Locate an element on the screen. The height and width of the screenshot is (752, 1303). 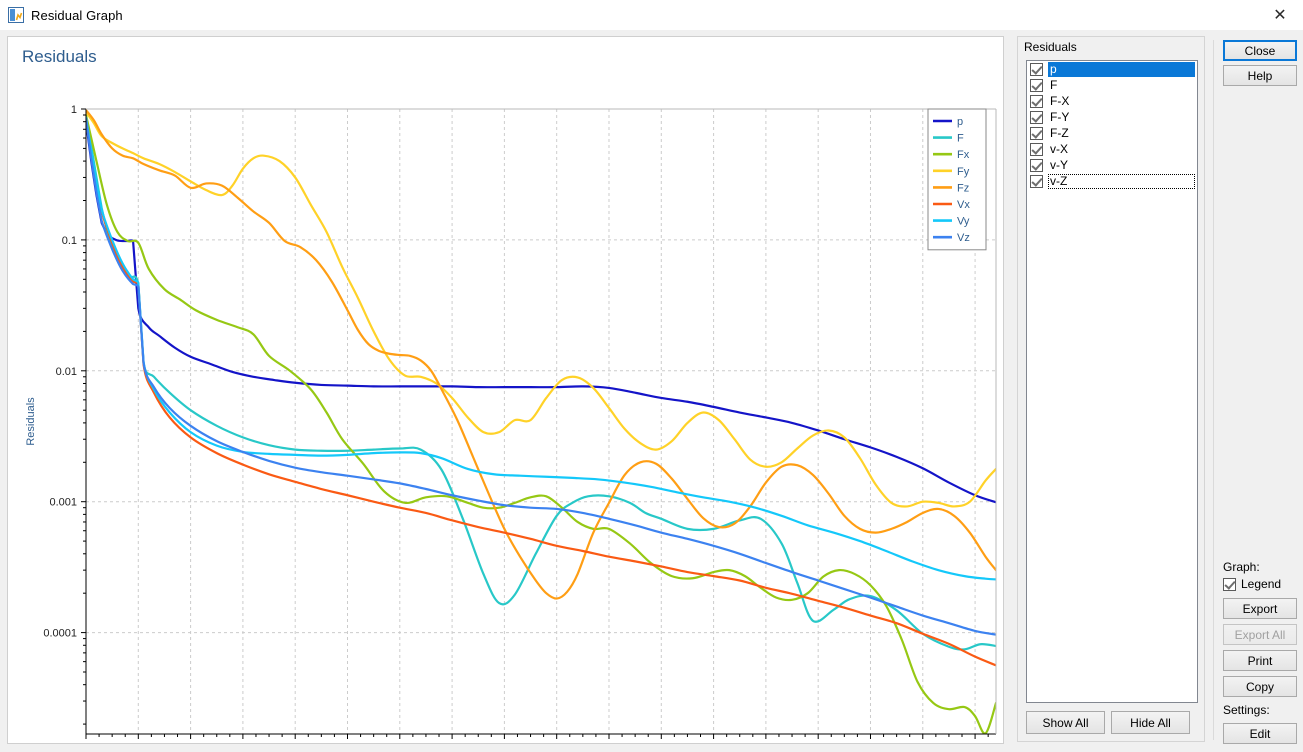
hide-all-button: Hide All is located at coordinates (1150, 722).